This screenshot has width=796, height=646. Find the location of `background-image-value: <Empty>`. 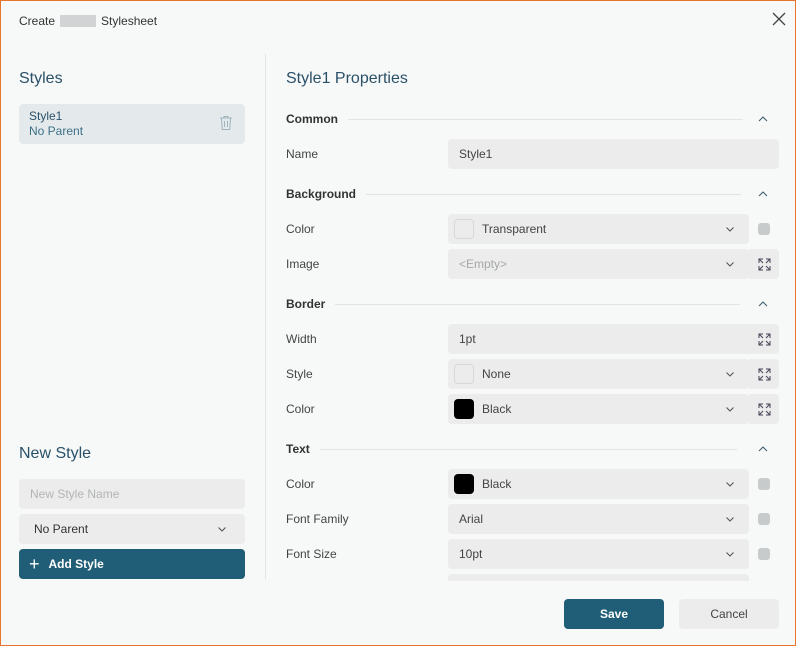

background-image-value: <Empty> is located at coordinates (483, 264).